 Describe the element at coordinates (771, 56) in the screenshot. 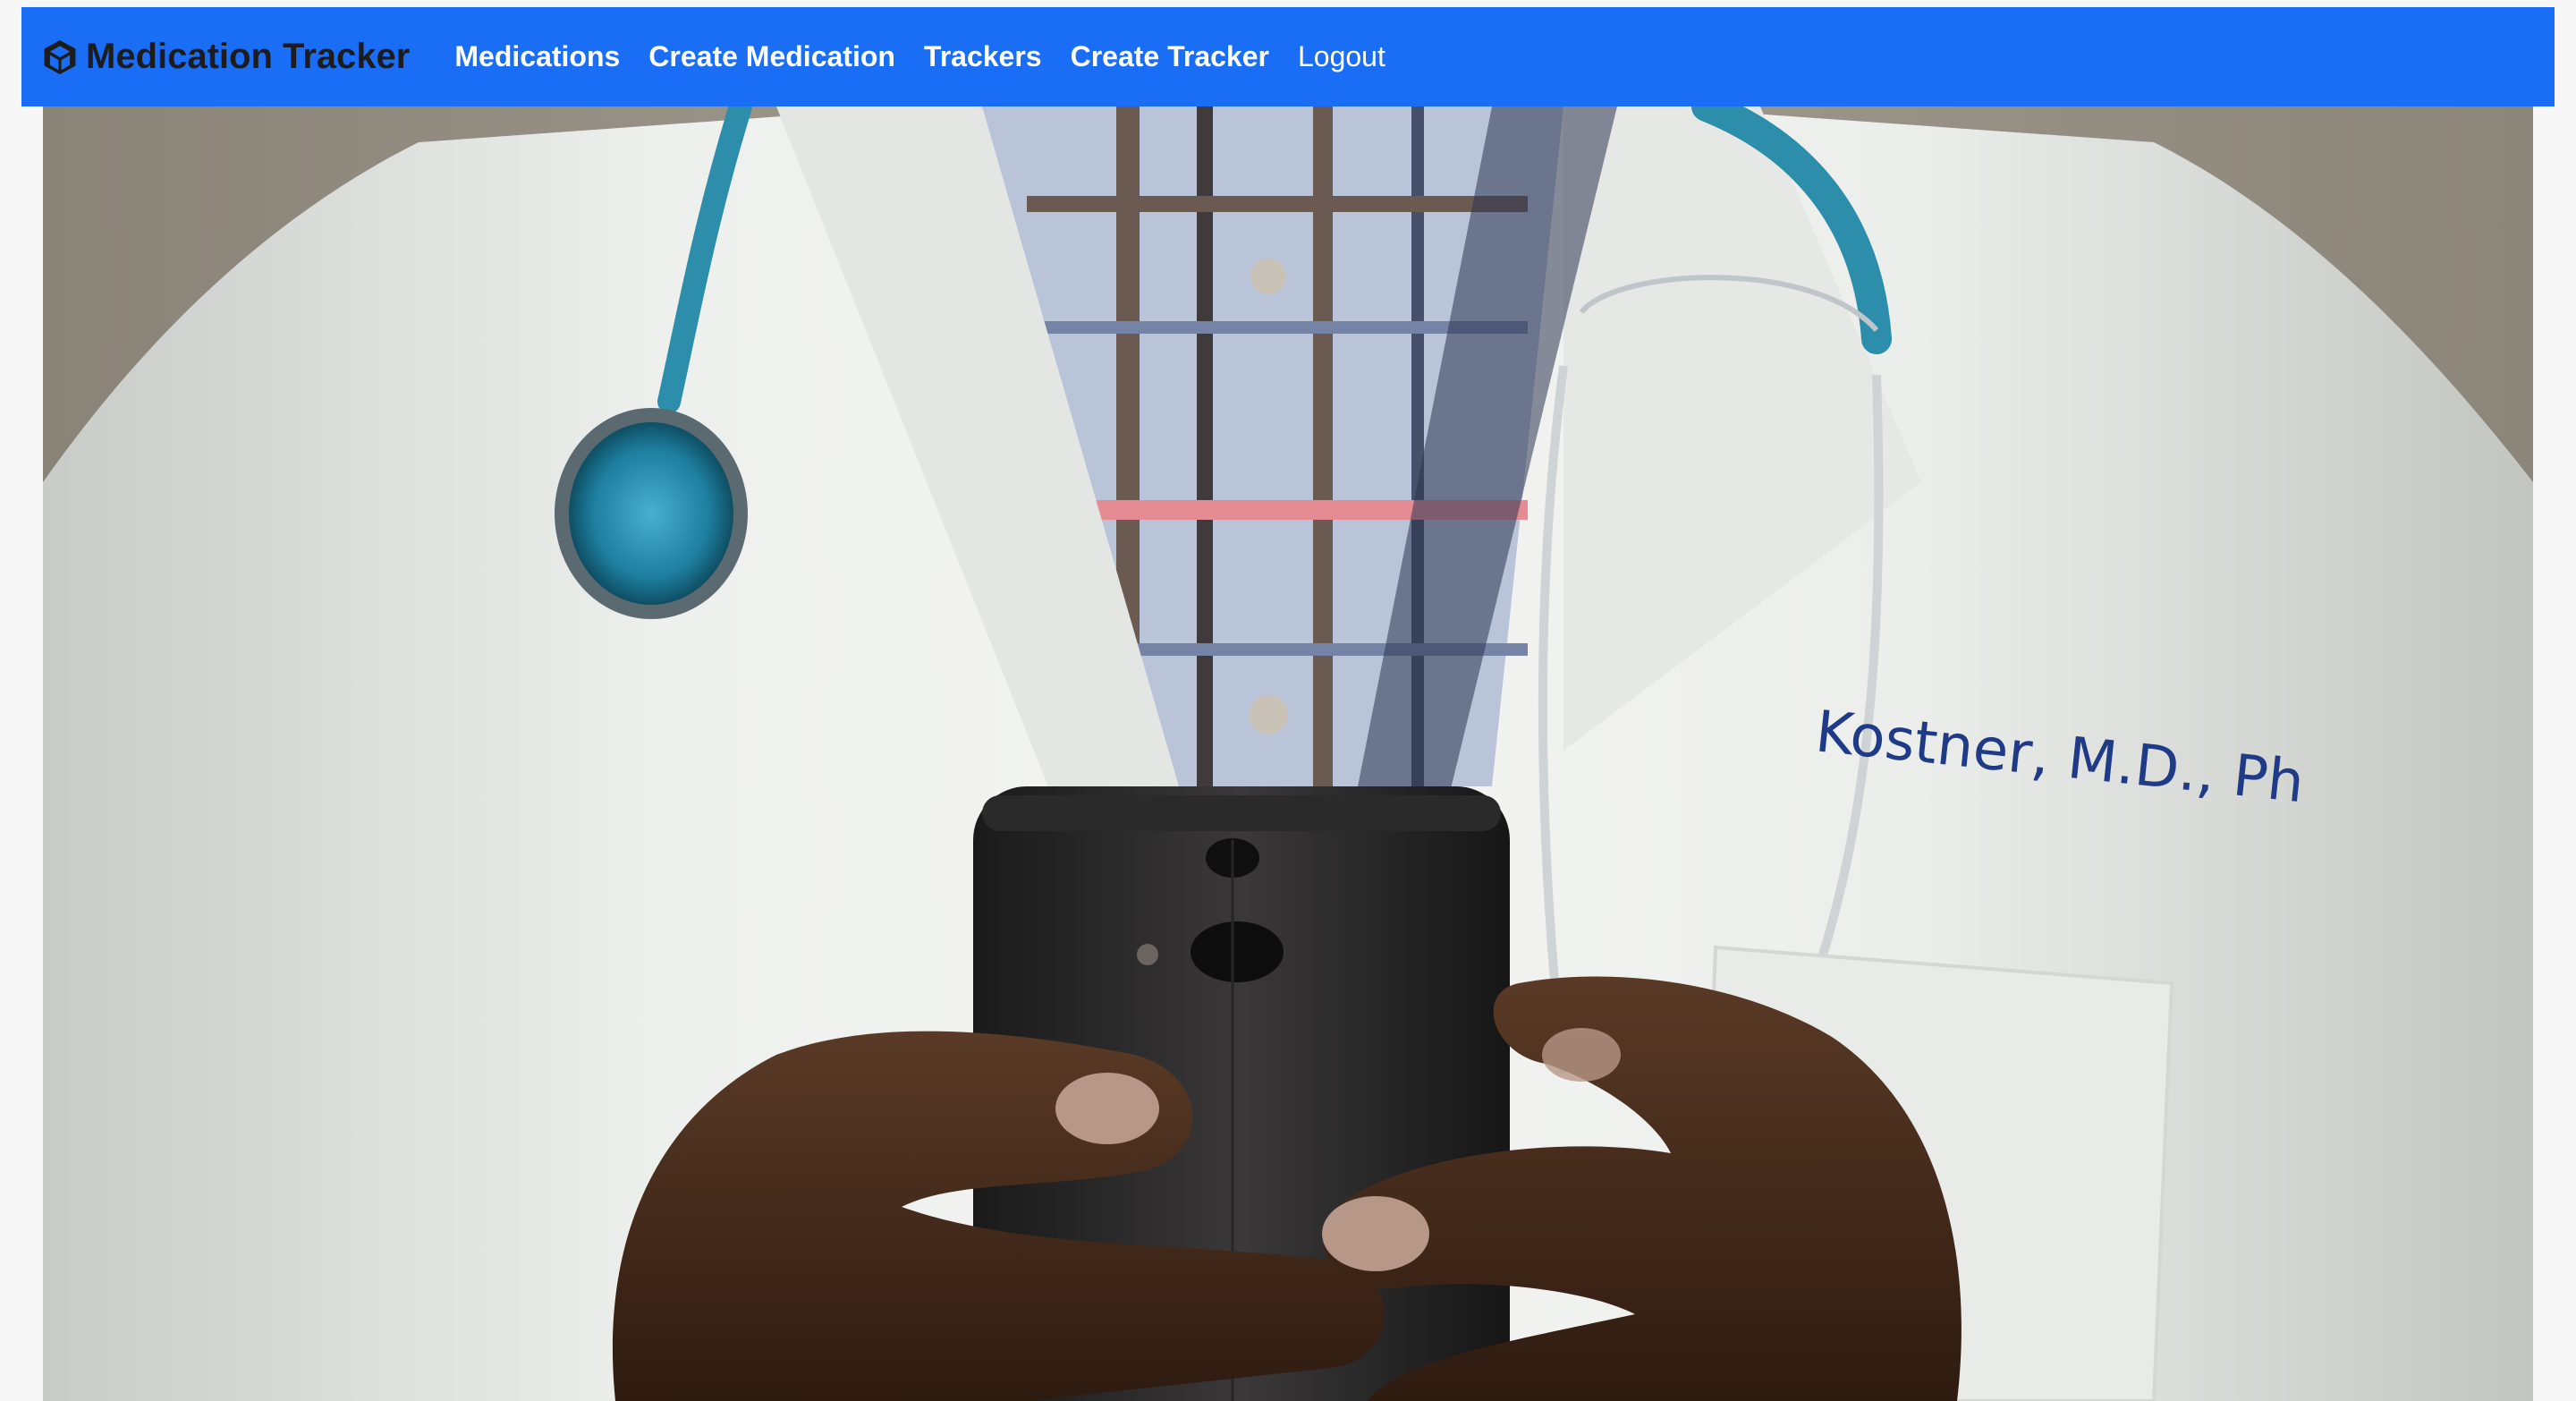

I see `nav-link-create-medication: Create Medication` at that location.